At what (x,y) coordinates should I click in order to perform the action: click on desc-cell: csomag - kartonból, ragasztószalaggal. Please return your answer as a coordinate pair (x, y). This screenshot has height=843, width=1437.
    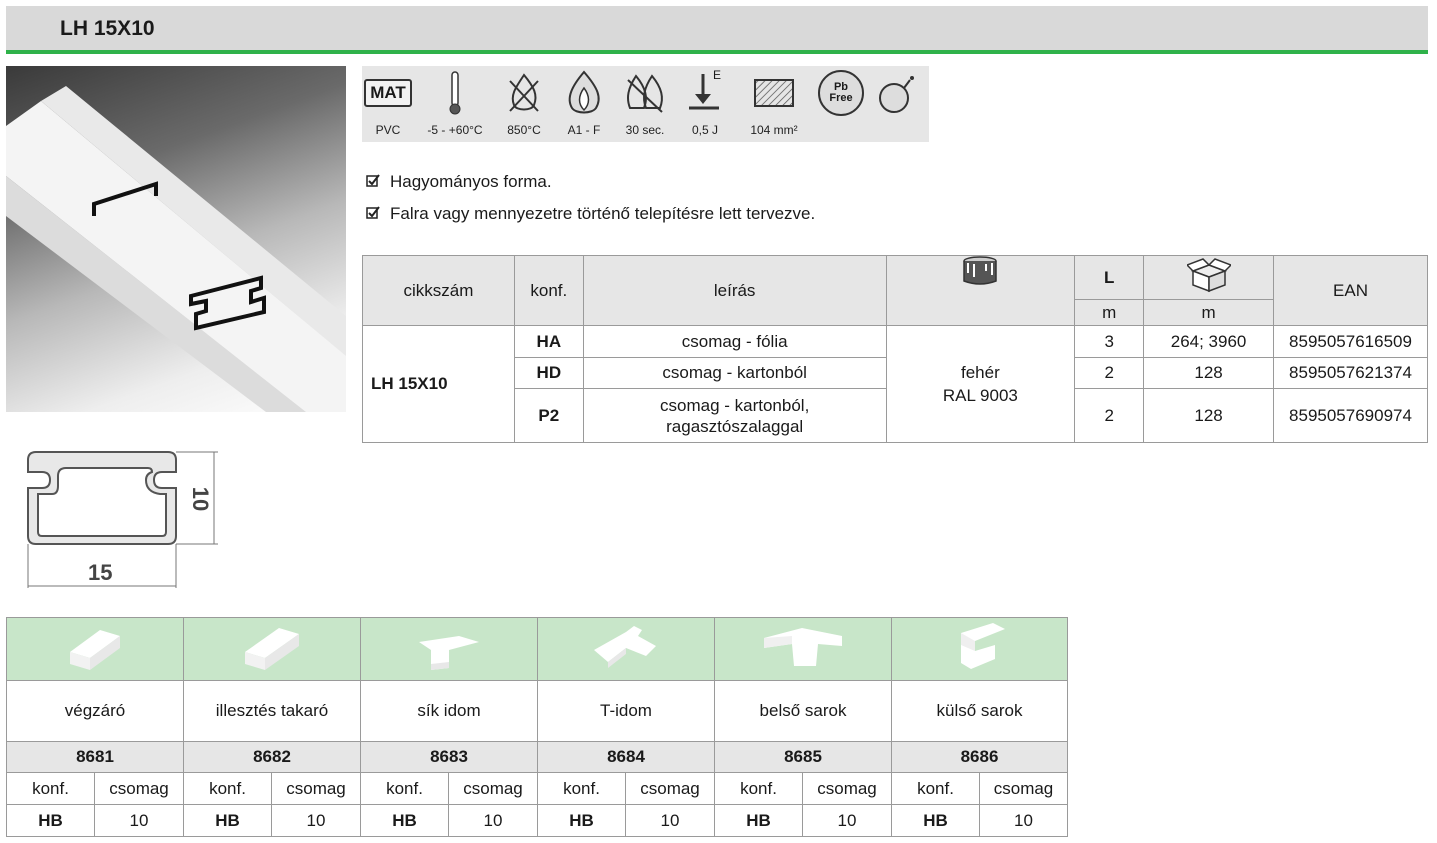
    Looking at the image, I should click on (734, 415).